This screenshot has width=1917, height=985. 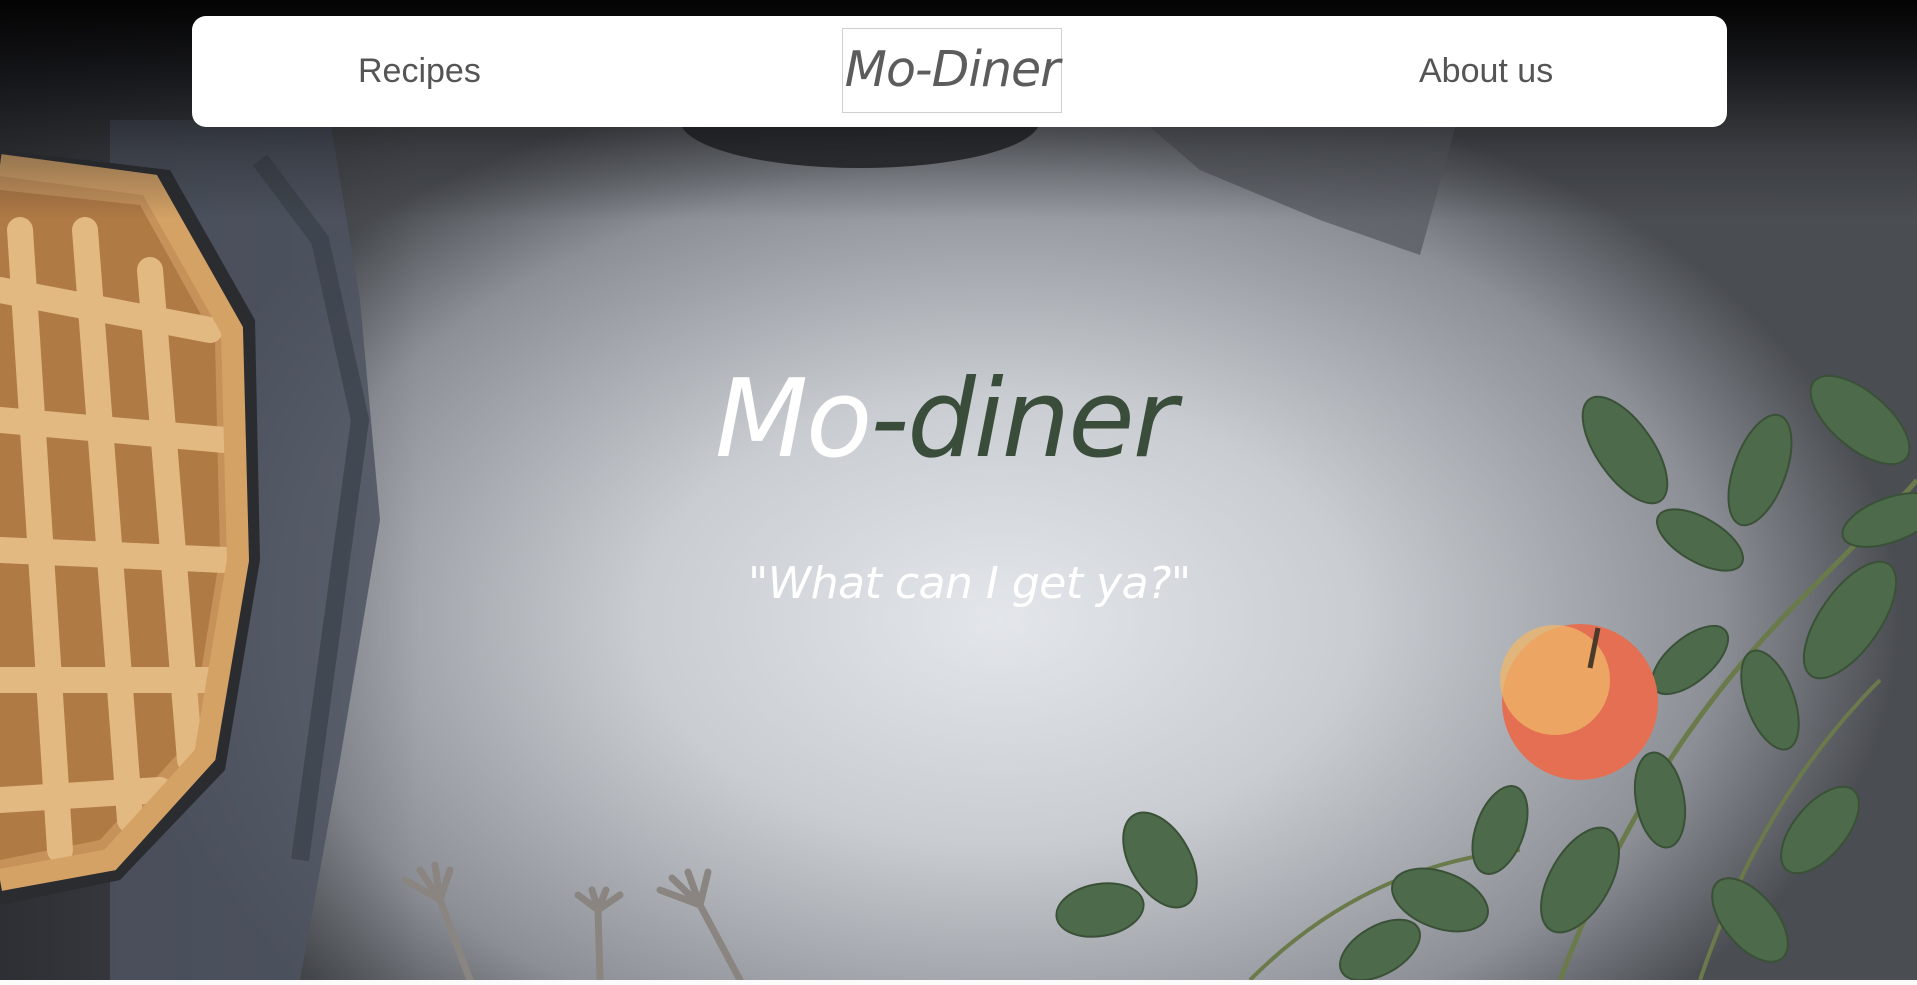 I want to click on lattice-pie, so click(x=125, y=522).